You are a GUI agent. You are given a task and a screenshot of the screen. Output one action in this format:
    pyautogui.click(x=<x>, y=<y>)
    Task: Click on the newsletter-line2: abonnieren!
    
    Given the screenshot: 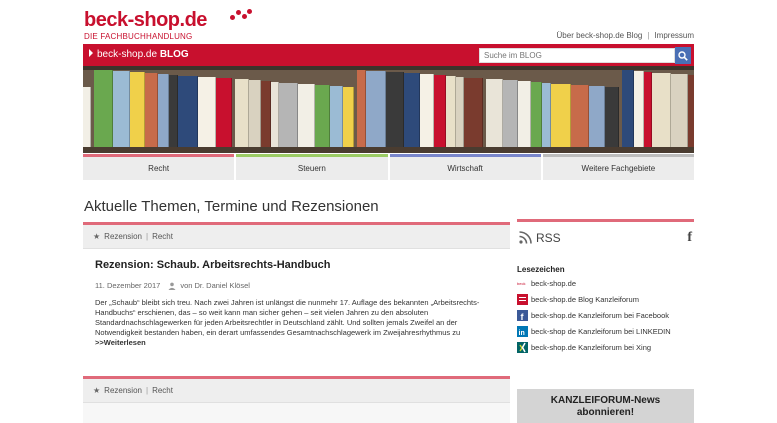 What is the action you would take?
    pyautogui.click(x=605, y=412)
    